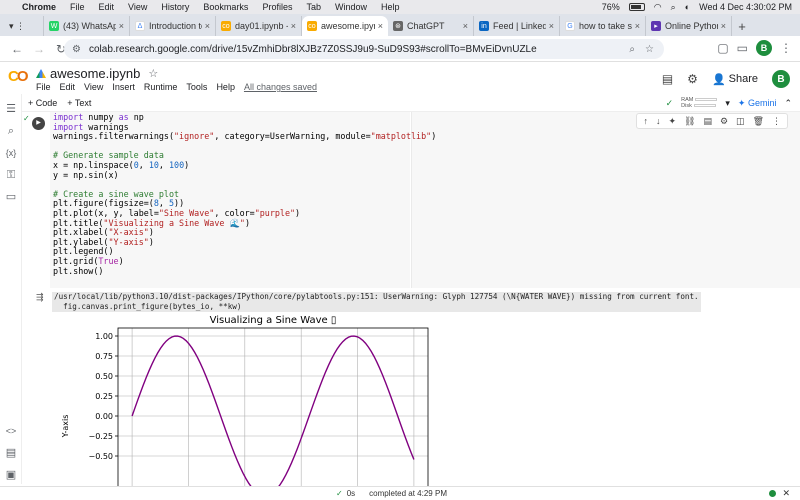 Image resolution: width=800 pixels, height=500 pixels. I want to click on runtime-status-dot, so click(772, 493).